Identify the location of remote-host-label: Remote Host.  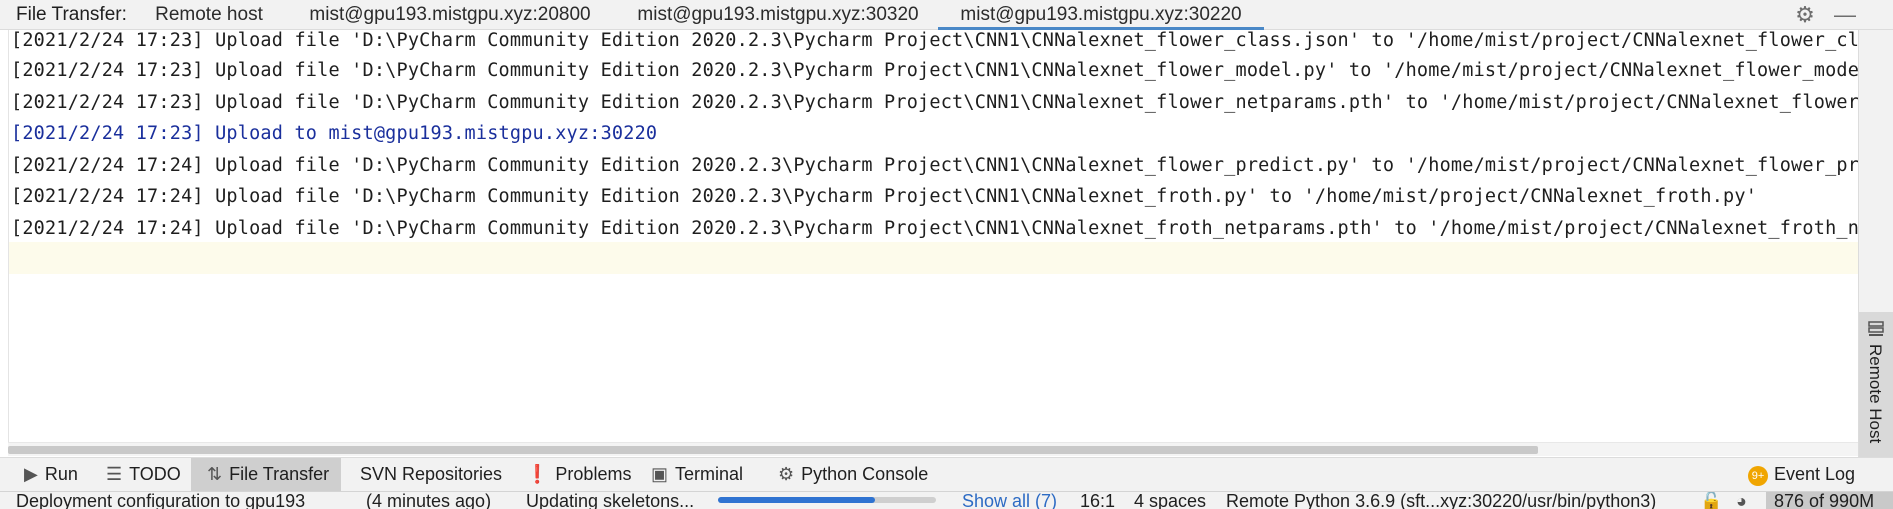
(1875, 394).